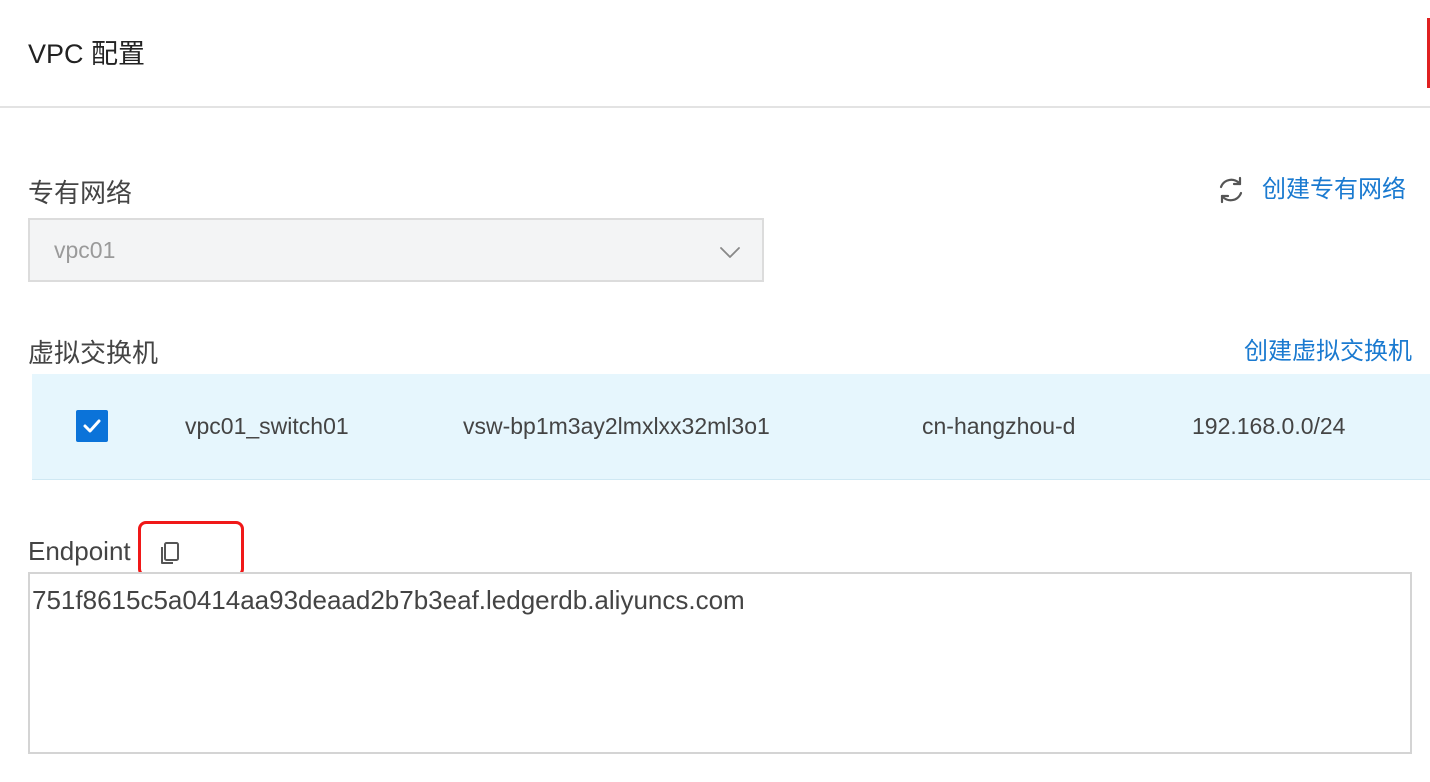  Describe the element at coordinates (87, 54) in the screenshot. I see `page-title: VPC 配置` at that location.